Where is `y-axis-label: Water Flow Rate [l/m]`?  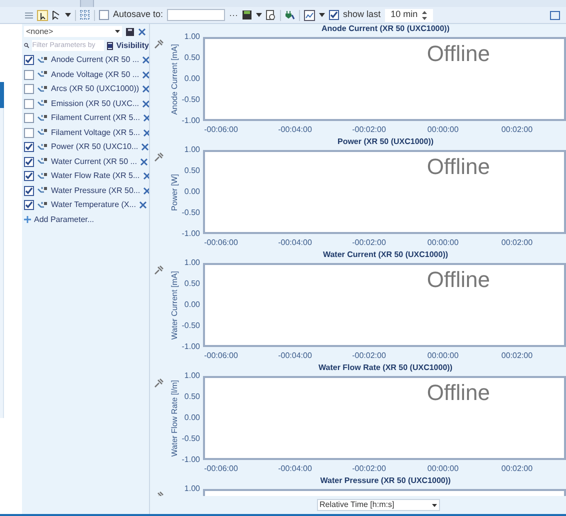 y-axis-label: Water Flow Rate [l/m] is located at coordinates (174, 418).